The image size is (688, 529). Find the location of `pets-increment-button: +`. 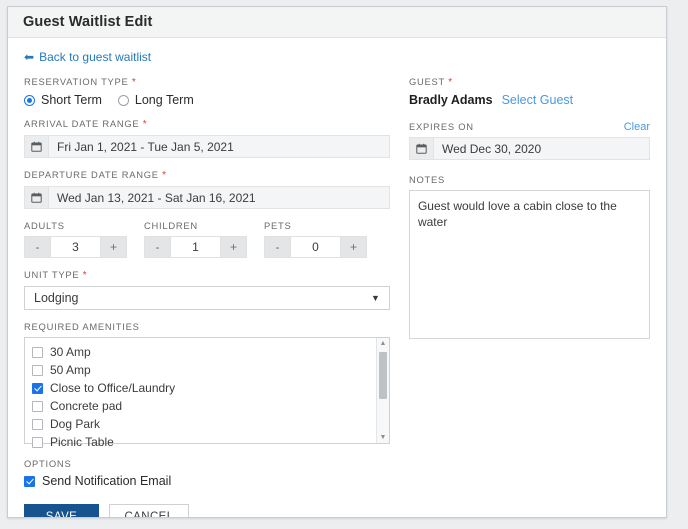

pets-increment-button: + is located at coordinates (353, 247).